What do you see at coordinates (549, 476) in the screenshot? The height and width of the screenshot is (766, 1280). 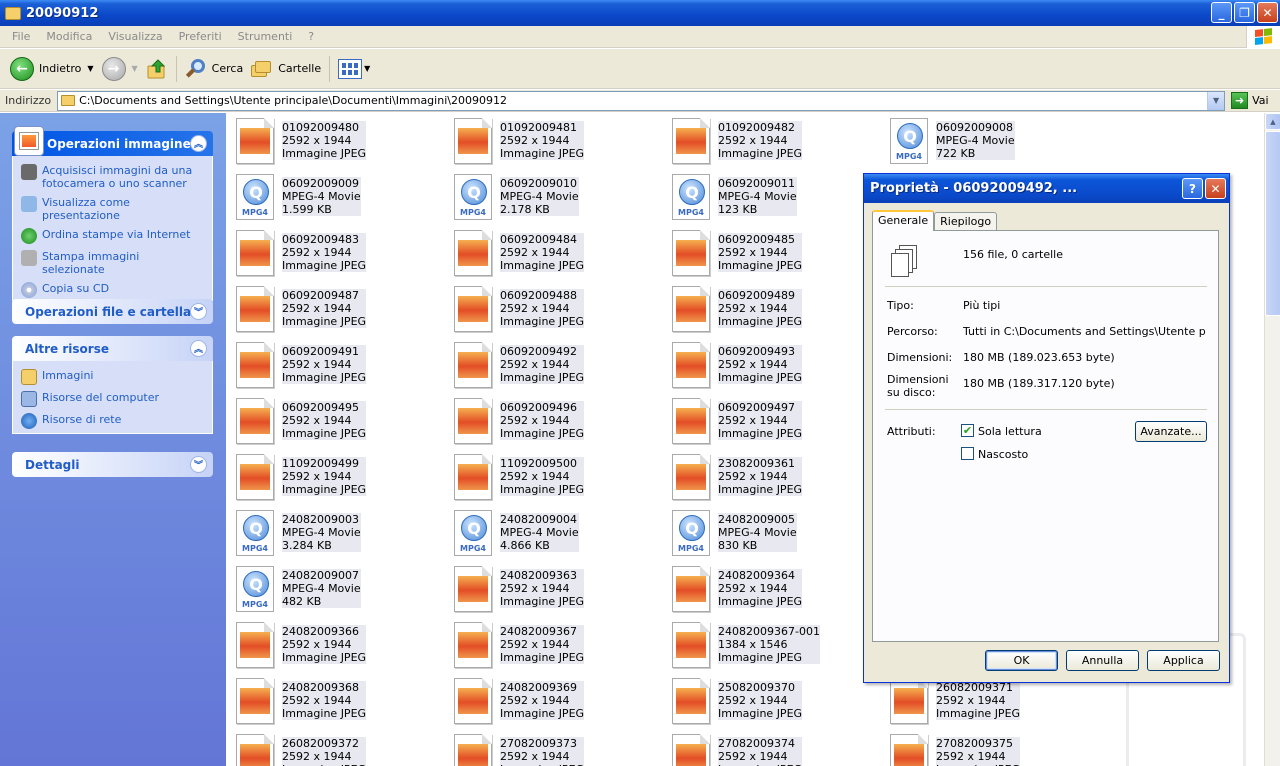 I see `file-item: 11092009500 2592 x 1944 Immagine JPEG` at bounding box center [549, 476].